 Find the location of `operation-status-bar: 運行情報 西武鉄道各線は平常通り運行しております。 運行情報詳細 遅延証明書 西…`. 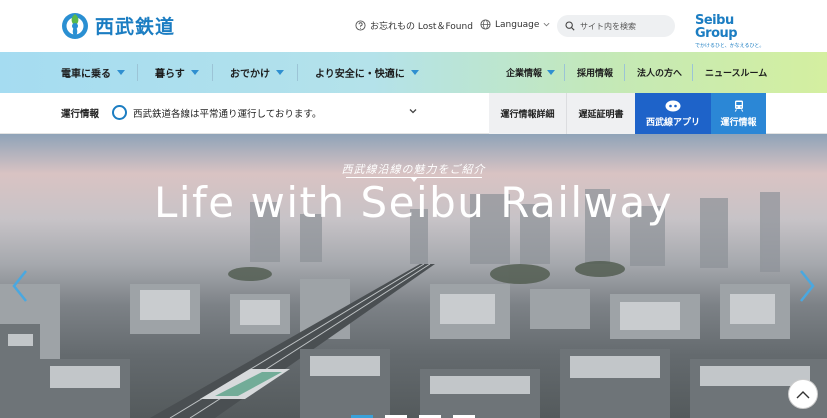

operation-status-bar: 運行情報 西武鉄道各線は平常通り運行しております。 運行情報詳細 遅延証明書 西… is located at coordinates (413, 113).